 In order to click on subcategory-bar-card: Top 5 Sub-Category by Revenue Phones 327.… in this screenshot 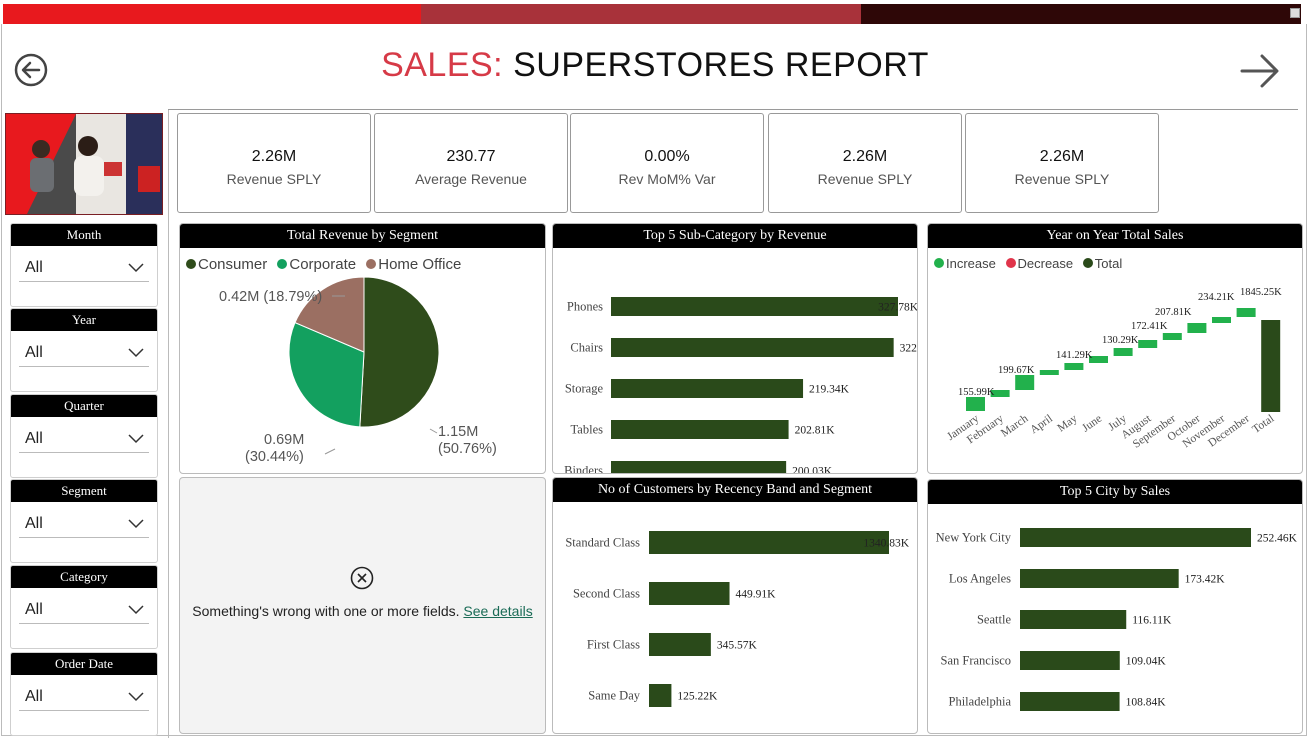, I will do `click(735, 348)`.